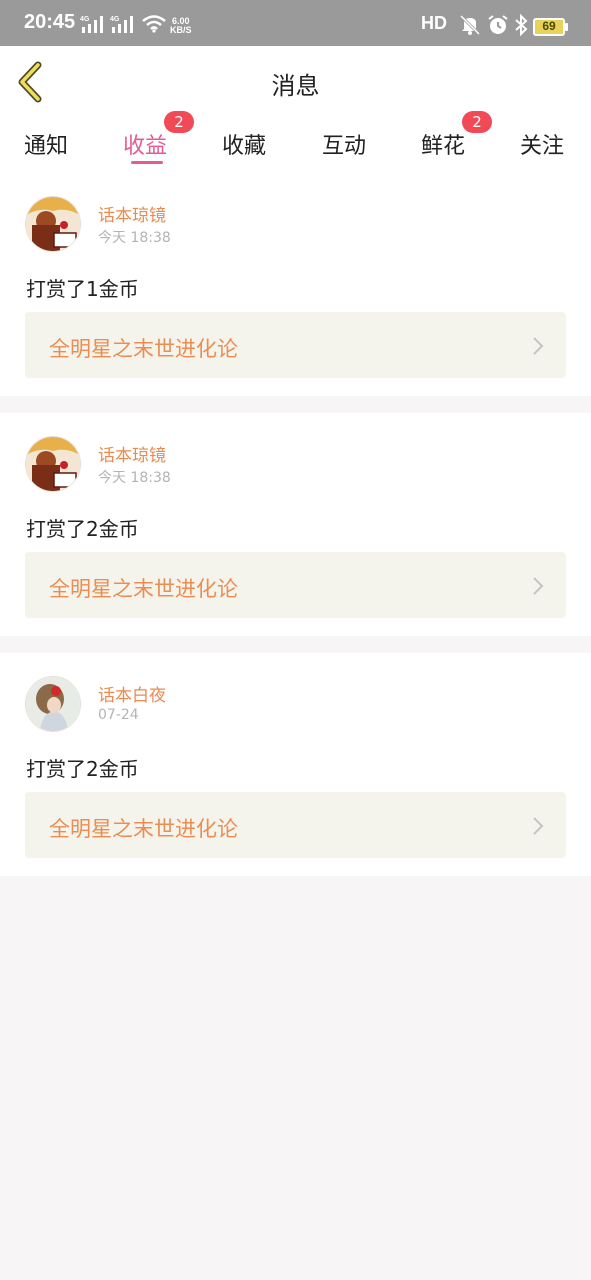  I want to click on sender-name: 话本白夜, so click(132, 693).